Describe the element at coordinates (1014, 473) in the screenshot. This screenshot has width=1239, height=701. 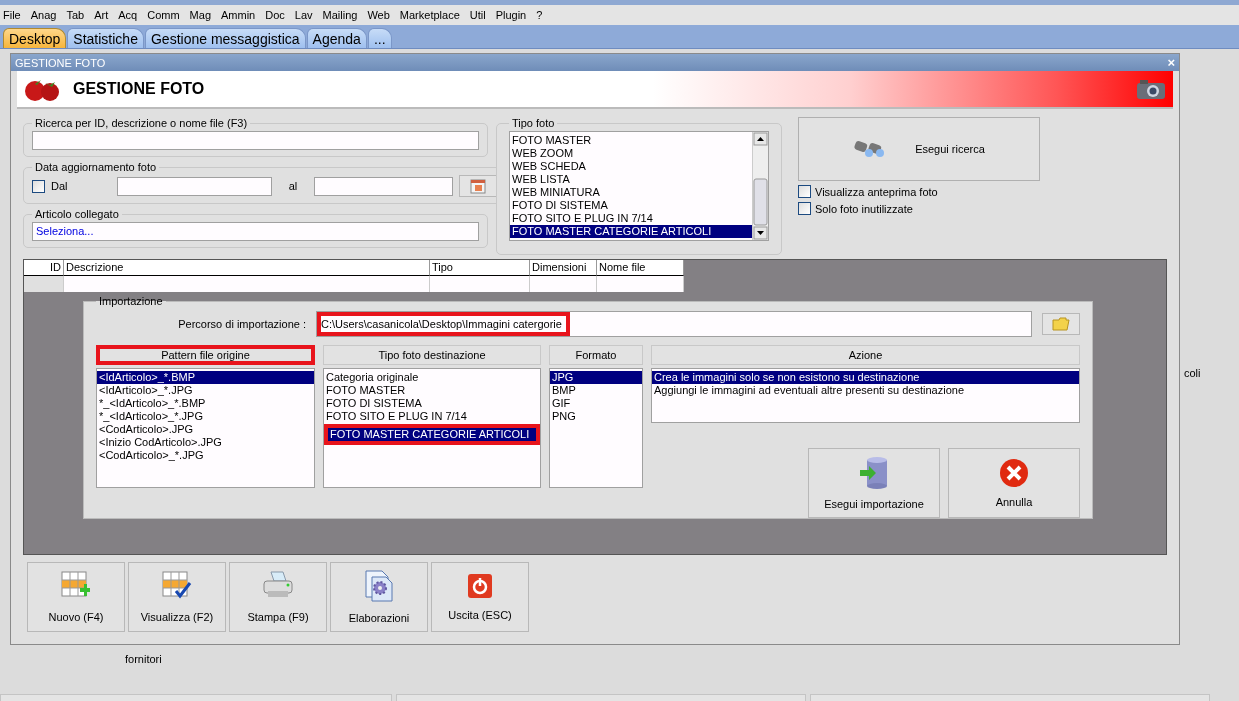
I see `cancel-icon` at that location.